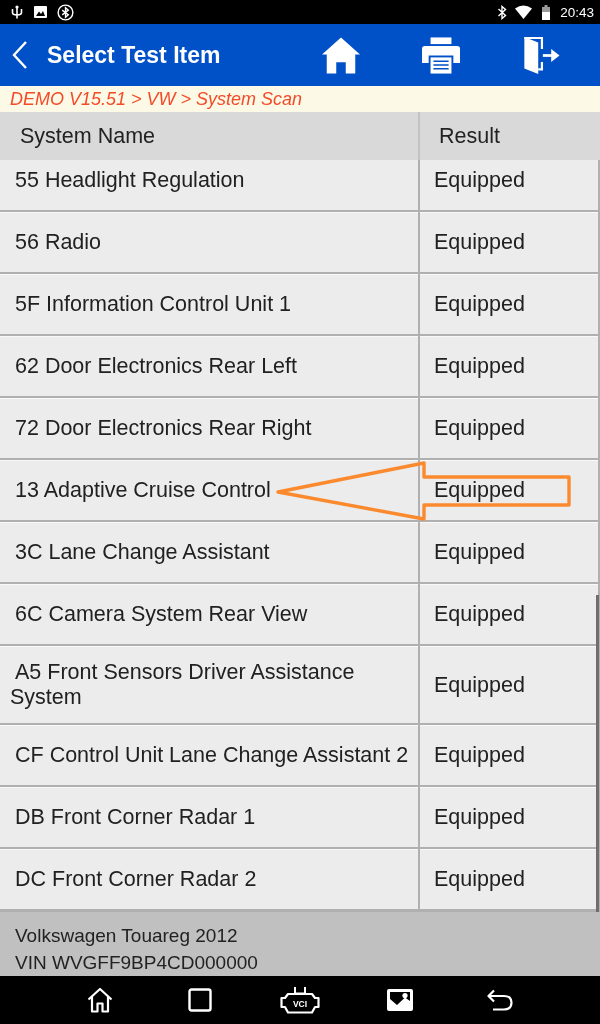 This screenshot has width=600, height=1024. I want to click on battery-icon, so click(546, 12).